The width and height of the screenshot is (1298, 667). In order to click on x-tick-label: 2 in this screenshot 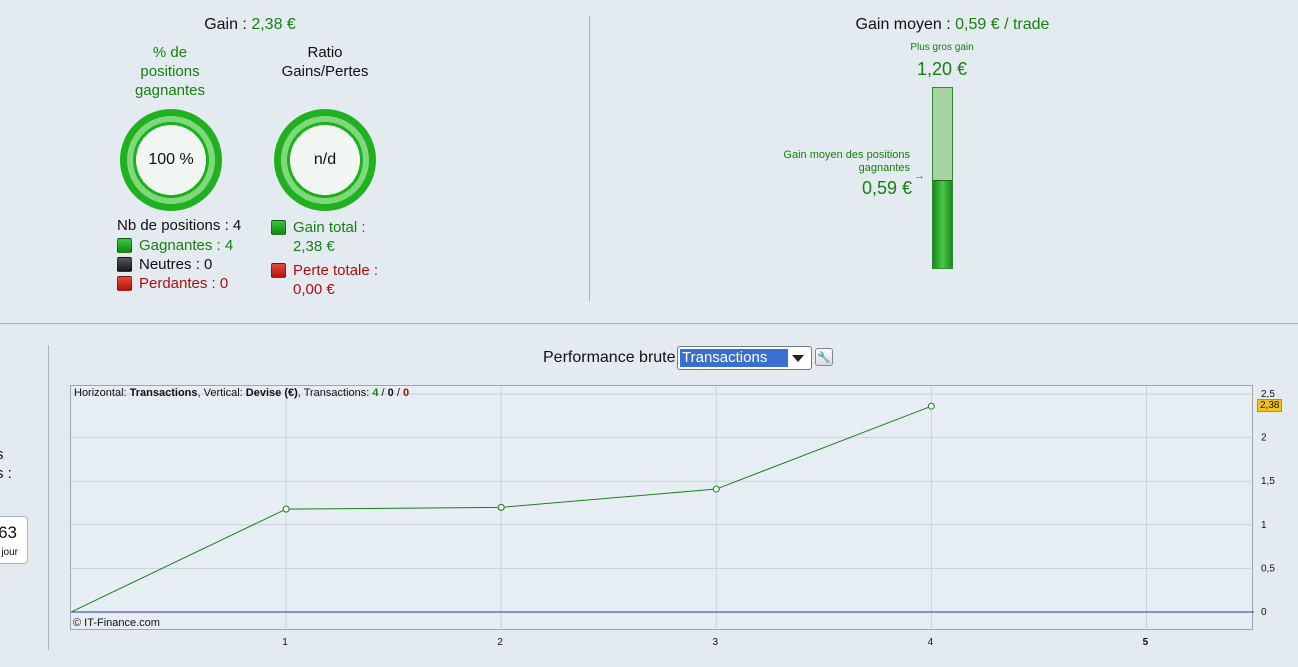, I will do `click(500, 642)`.